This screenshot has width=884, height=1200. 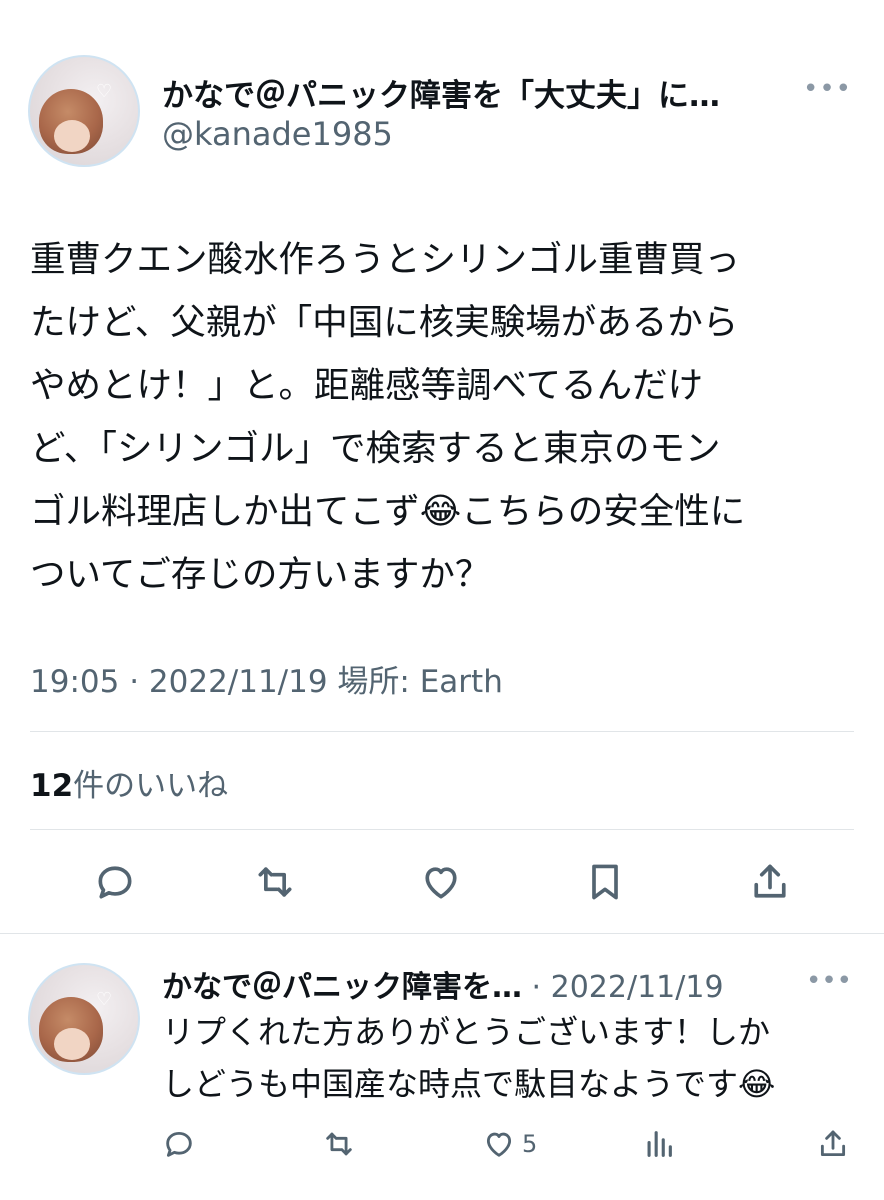 What do you see at coordinates (151, 786) in the screenshot?
I see `likes-label: 件のいいね` at bounding box center [151, 786].